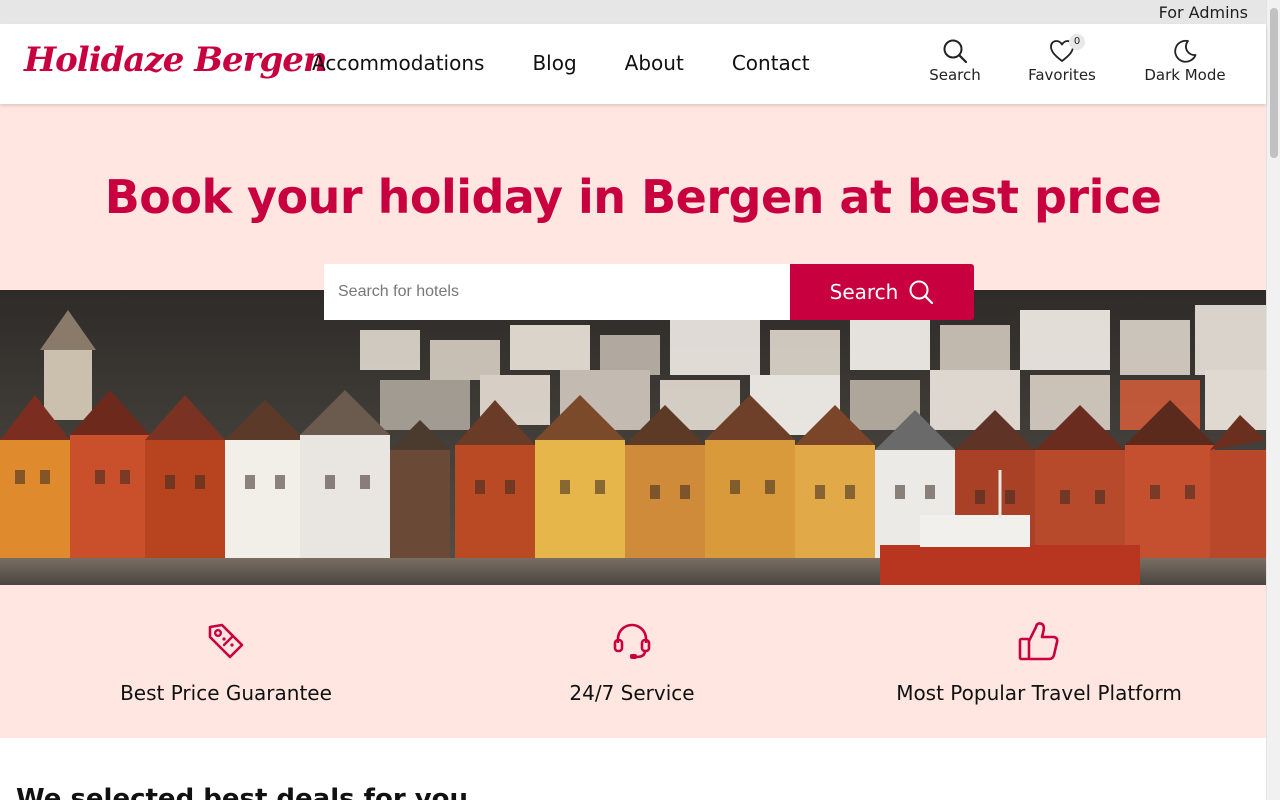 The height and width of the screenshot is (800, 1280). I want to click on feature-label: Most Popular Travel Platform, so click(1039, 693).